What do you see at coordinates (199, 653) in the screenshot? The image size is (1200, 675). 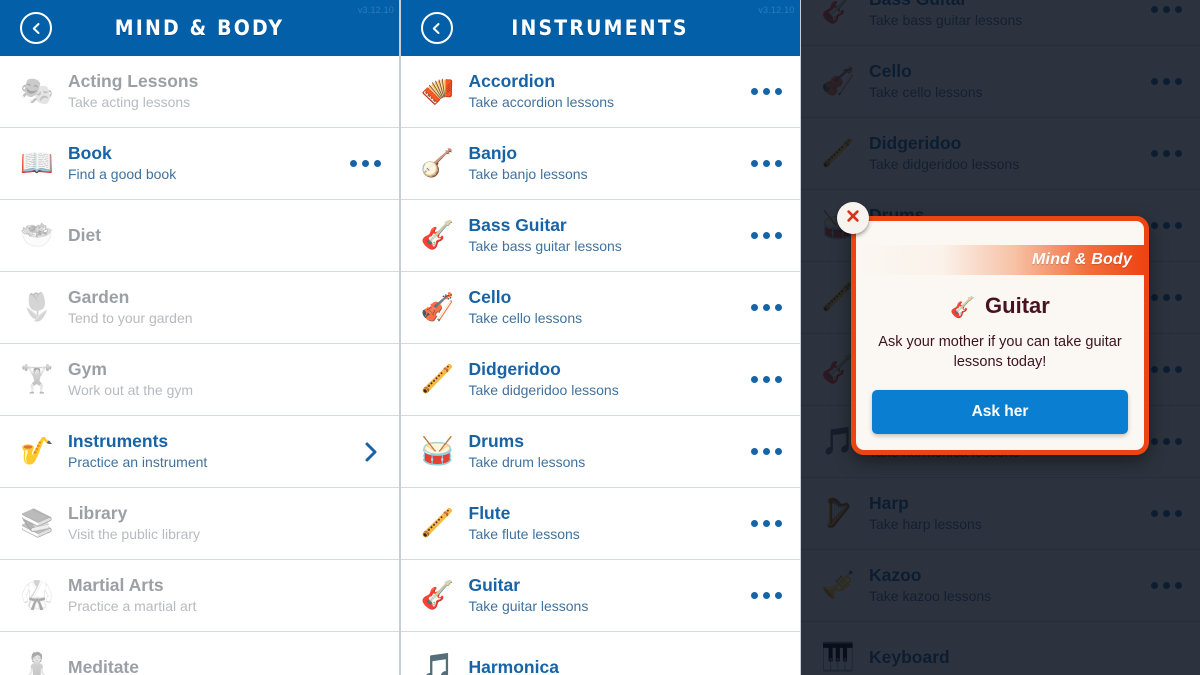 I see `list-item: 🧘 Meditate` at bounding box center [199, 653].